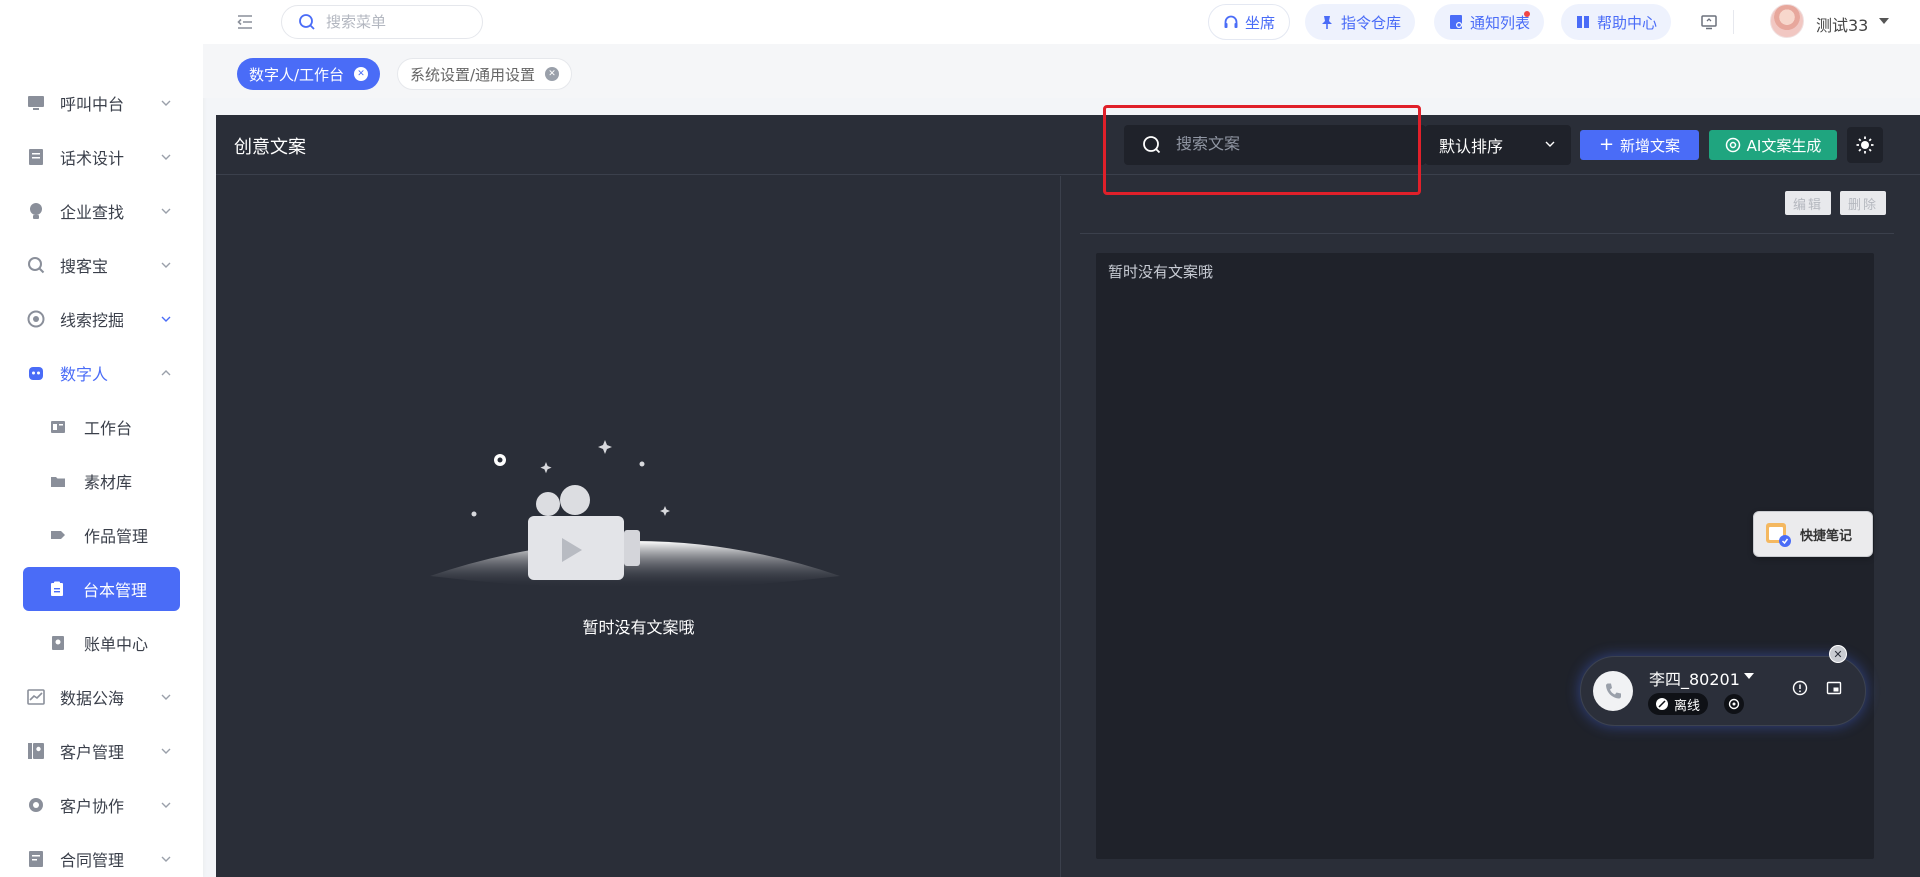 The width and height of the screenshot is (1920, 877). What do you see at coordinates (57, 589) in the screenshot?
I see `clipboard-icon` at bounding box center [57, 589].